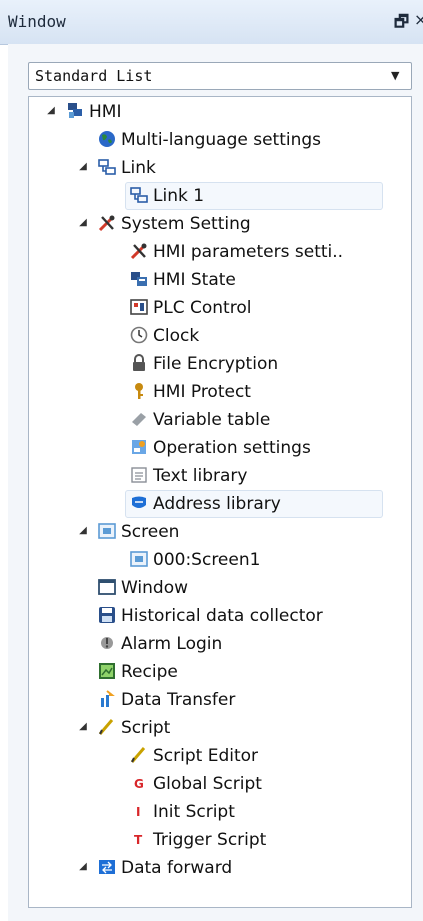  Describe the element at coordinates (216, 364) in the screenshot. I see `tree-item-label: File Encryption` at that location.